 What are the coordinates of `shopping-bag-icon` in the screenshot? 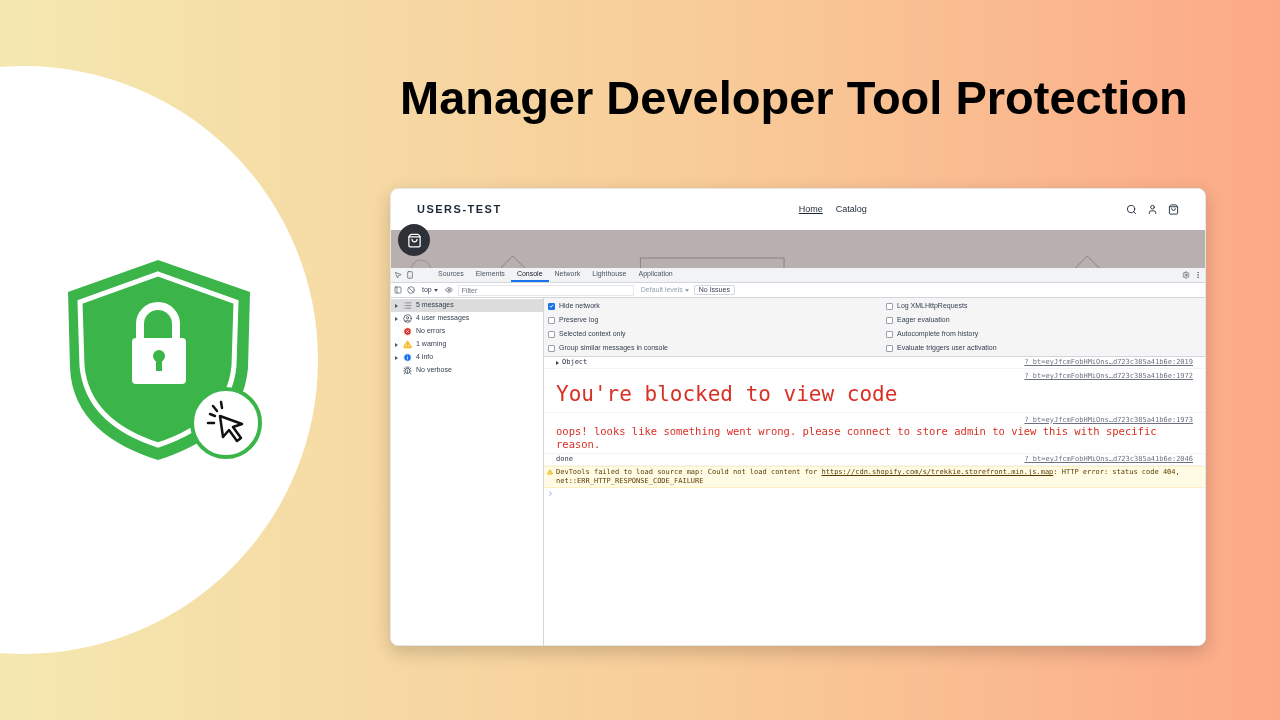 It's located at (414, 240).